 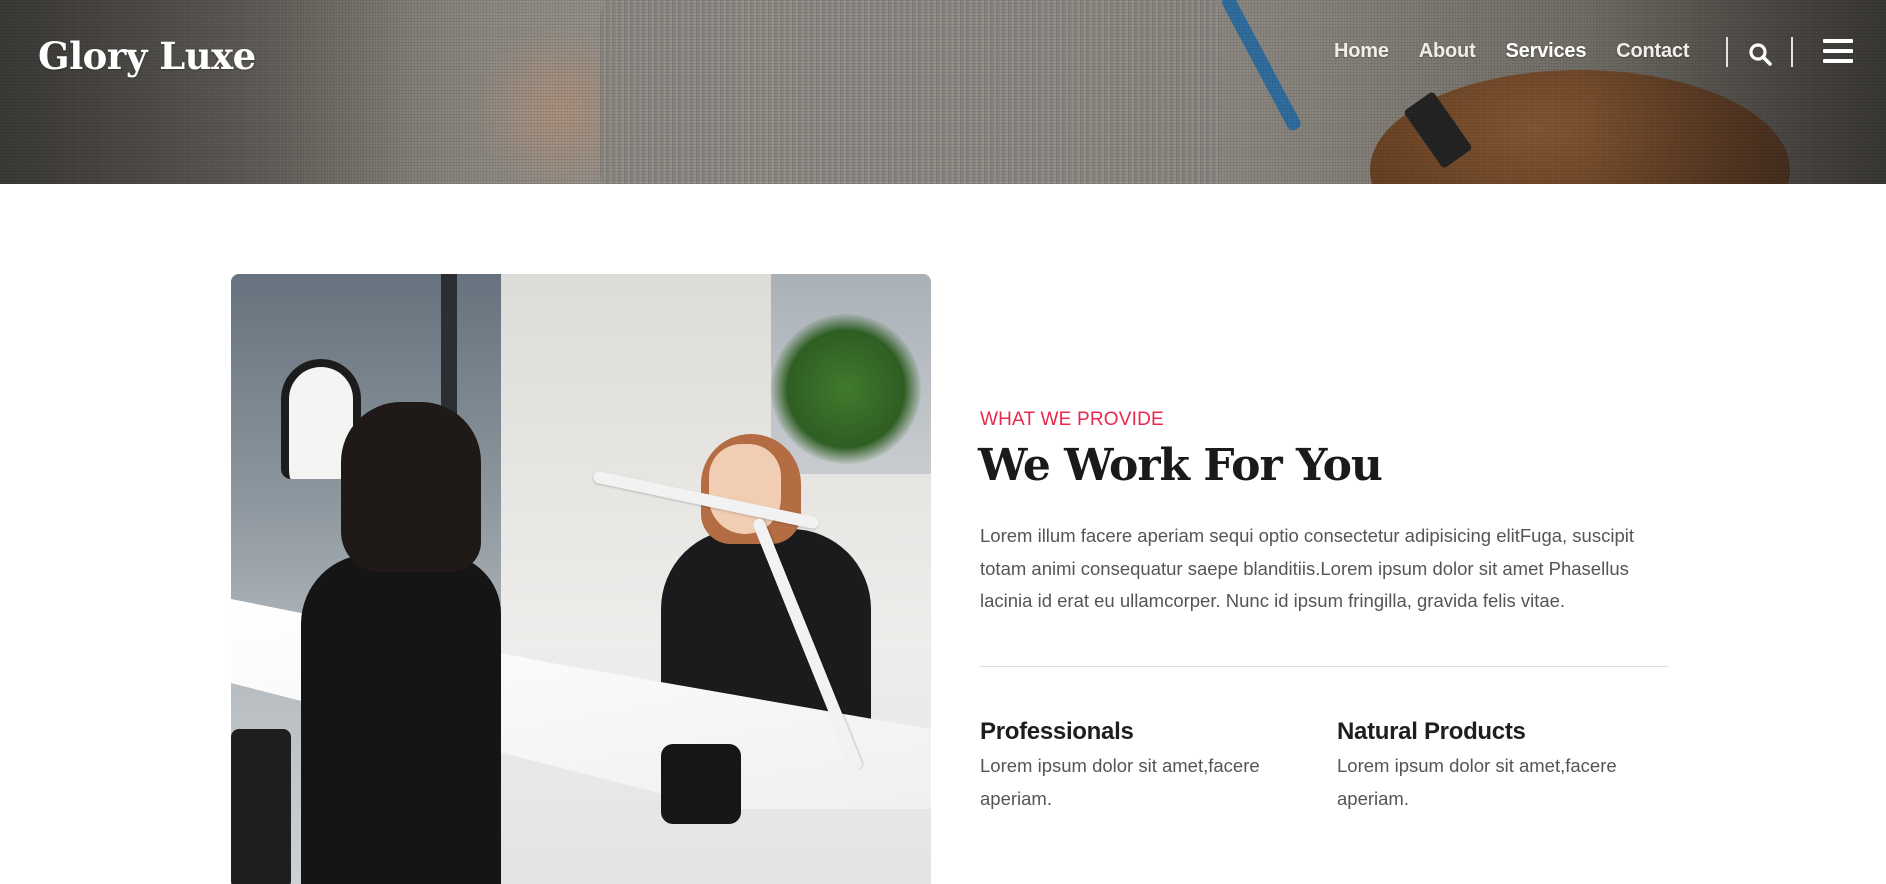 I want to click on nav-about: About, so click(x=1447, y=51).